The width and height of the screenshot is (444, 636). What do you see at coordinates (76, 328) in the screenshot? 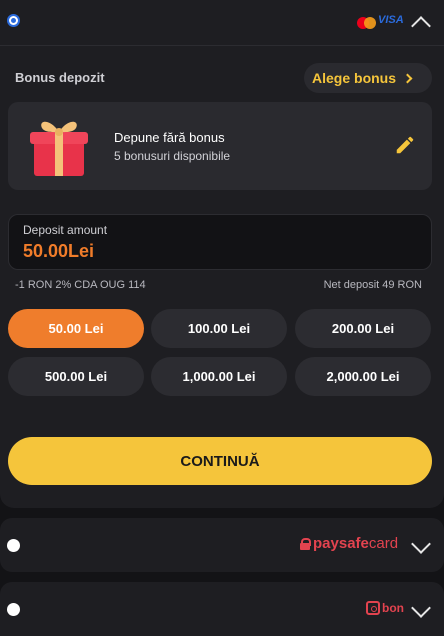
I see `amount-option-button: 50.00 Lei` at bounding box center [76, 328].